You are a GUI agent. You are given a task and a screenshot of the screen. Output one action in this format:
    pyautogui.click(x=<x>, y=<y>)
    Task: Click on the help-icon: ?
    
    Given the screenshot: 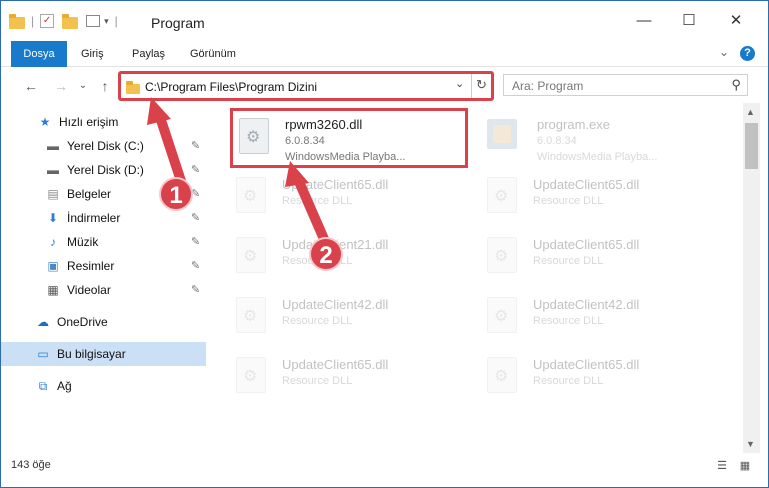 What is the action you would take?
    pyautogui.click(x=747, y=53)
    